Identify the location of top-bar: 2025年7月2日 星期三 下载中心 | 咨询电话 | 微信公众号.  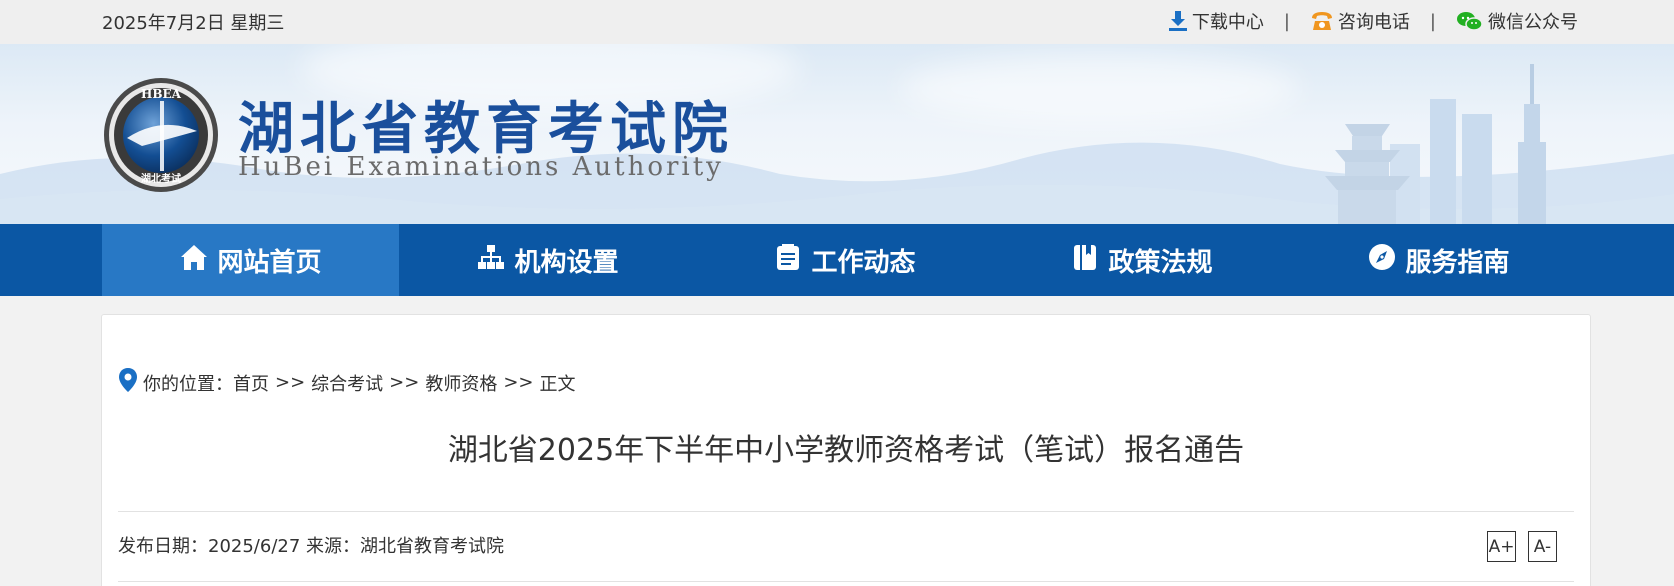
(837, 22).